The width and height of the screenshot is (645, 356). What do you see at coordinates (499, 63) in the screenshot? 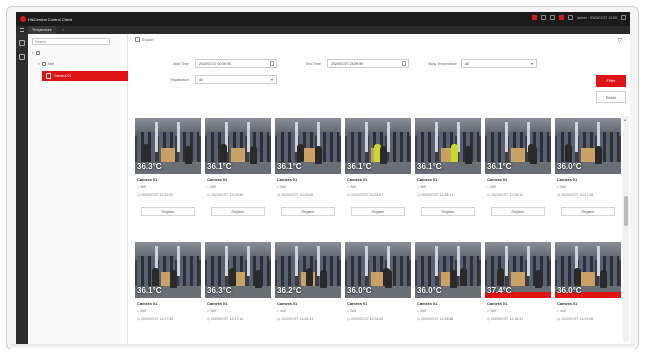
I see `body-temperature-select: All ▾` at bounding box center [499, 63].